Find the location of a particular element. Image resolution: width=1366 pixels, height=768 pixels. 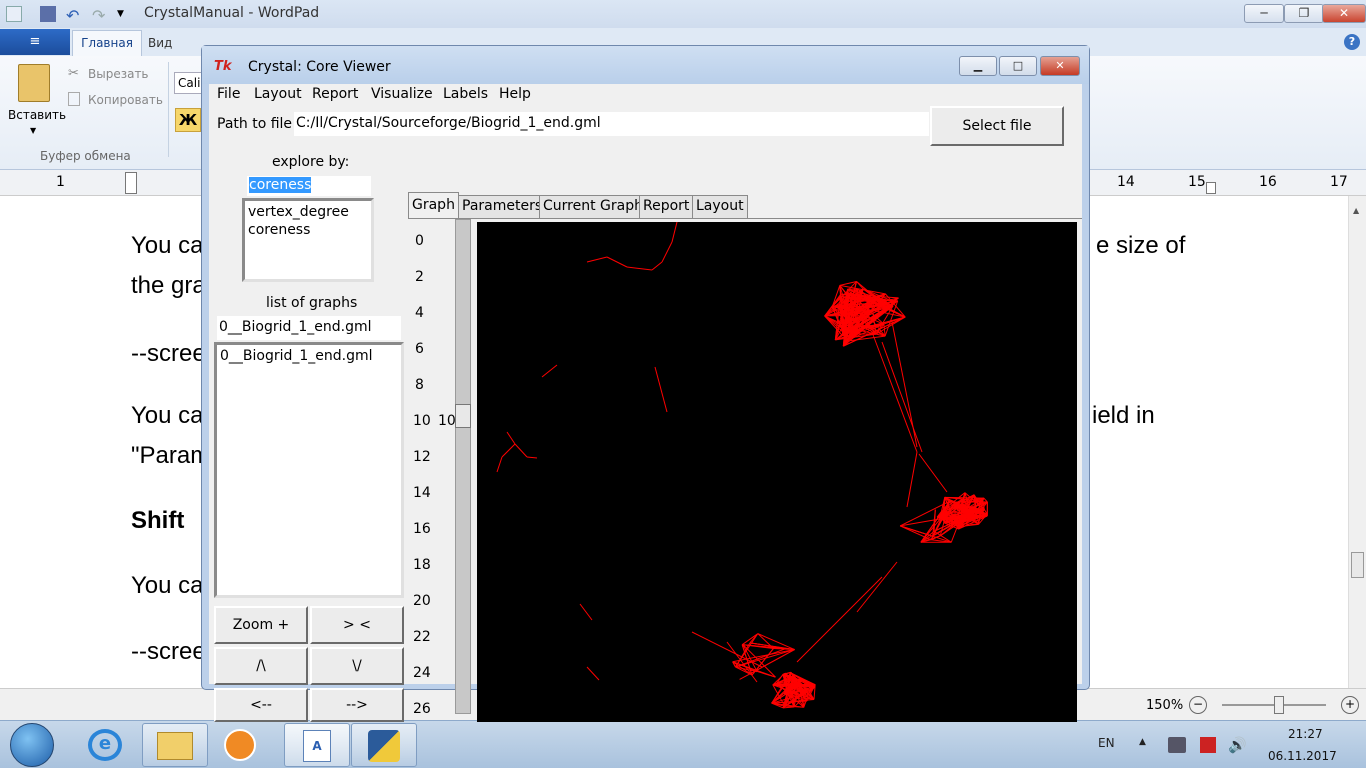

flag-icon is located at coordinates (1208, 745).